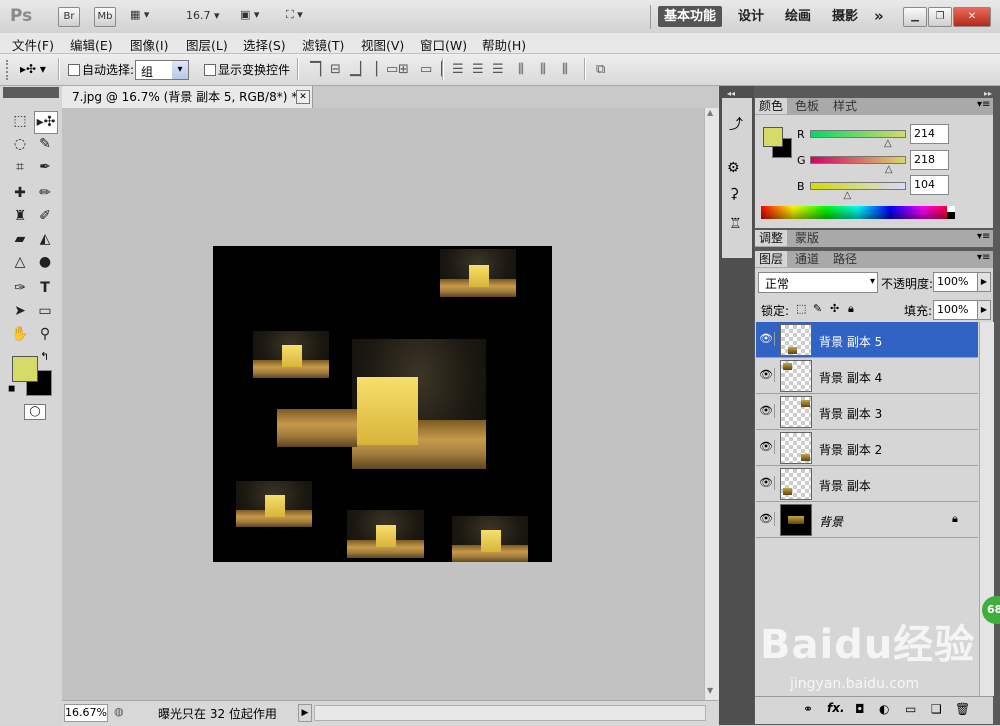  What do you see at coordinates (210, 70) in the screenshot?
I see `show-transform-checkbox` at bounding box center [210, 70].